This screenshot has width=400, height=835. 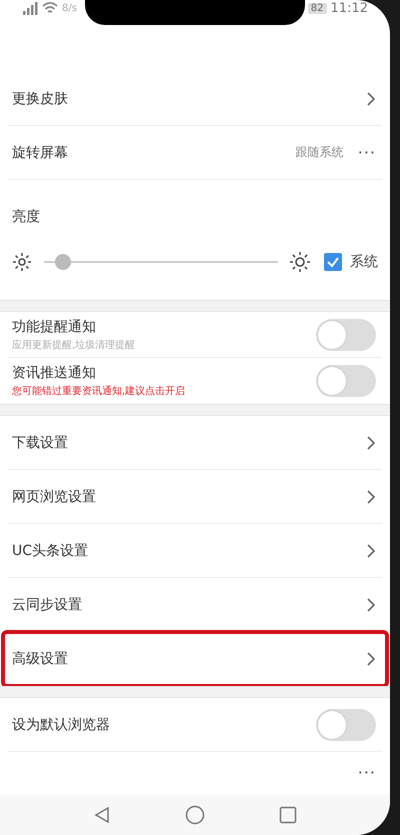 What do you see at coordinates (99, 391) in the screenshot?
I see `row-subtitle: 您可能错过重要资讯通知,建议点击开启` at bounding box center [99, 391].